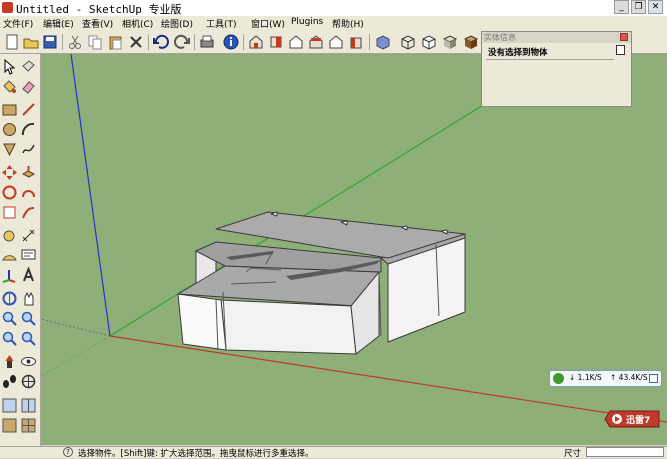 Image resolution: width=667 pixels, height=459 pixels. What do you see at coordinates (9, 255) in the screenshot?
I see `protractor-icon` at bounding box center [9, 255].